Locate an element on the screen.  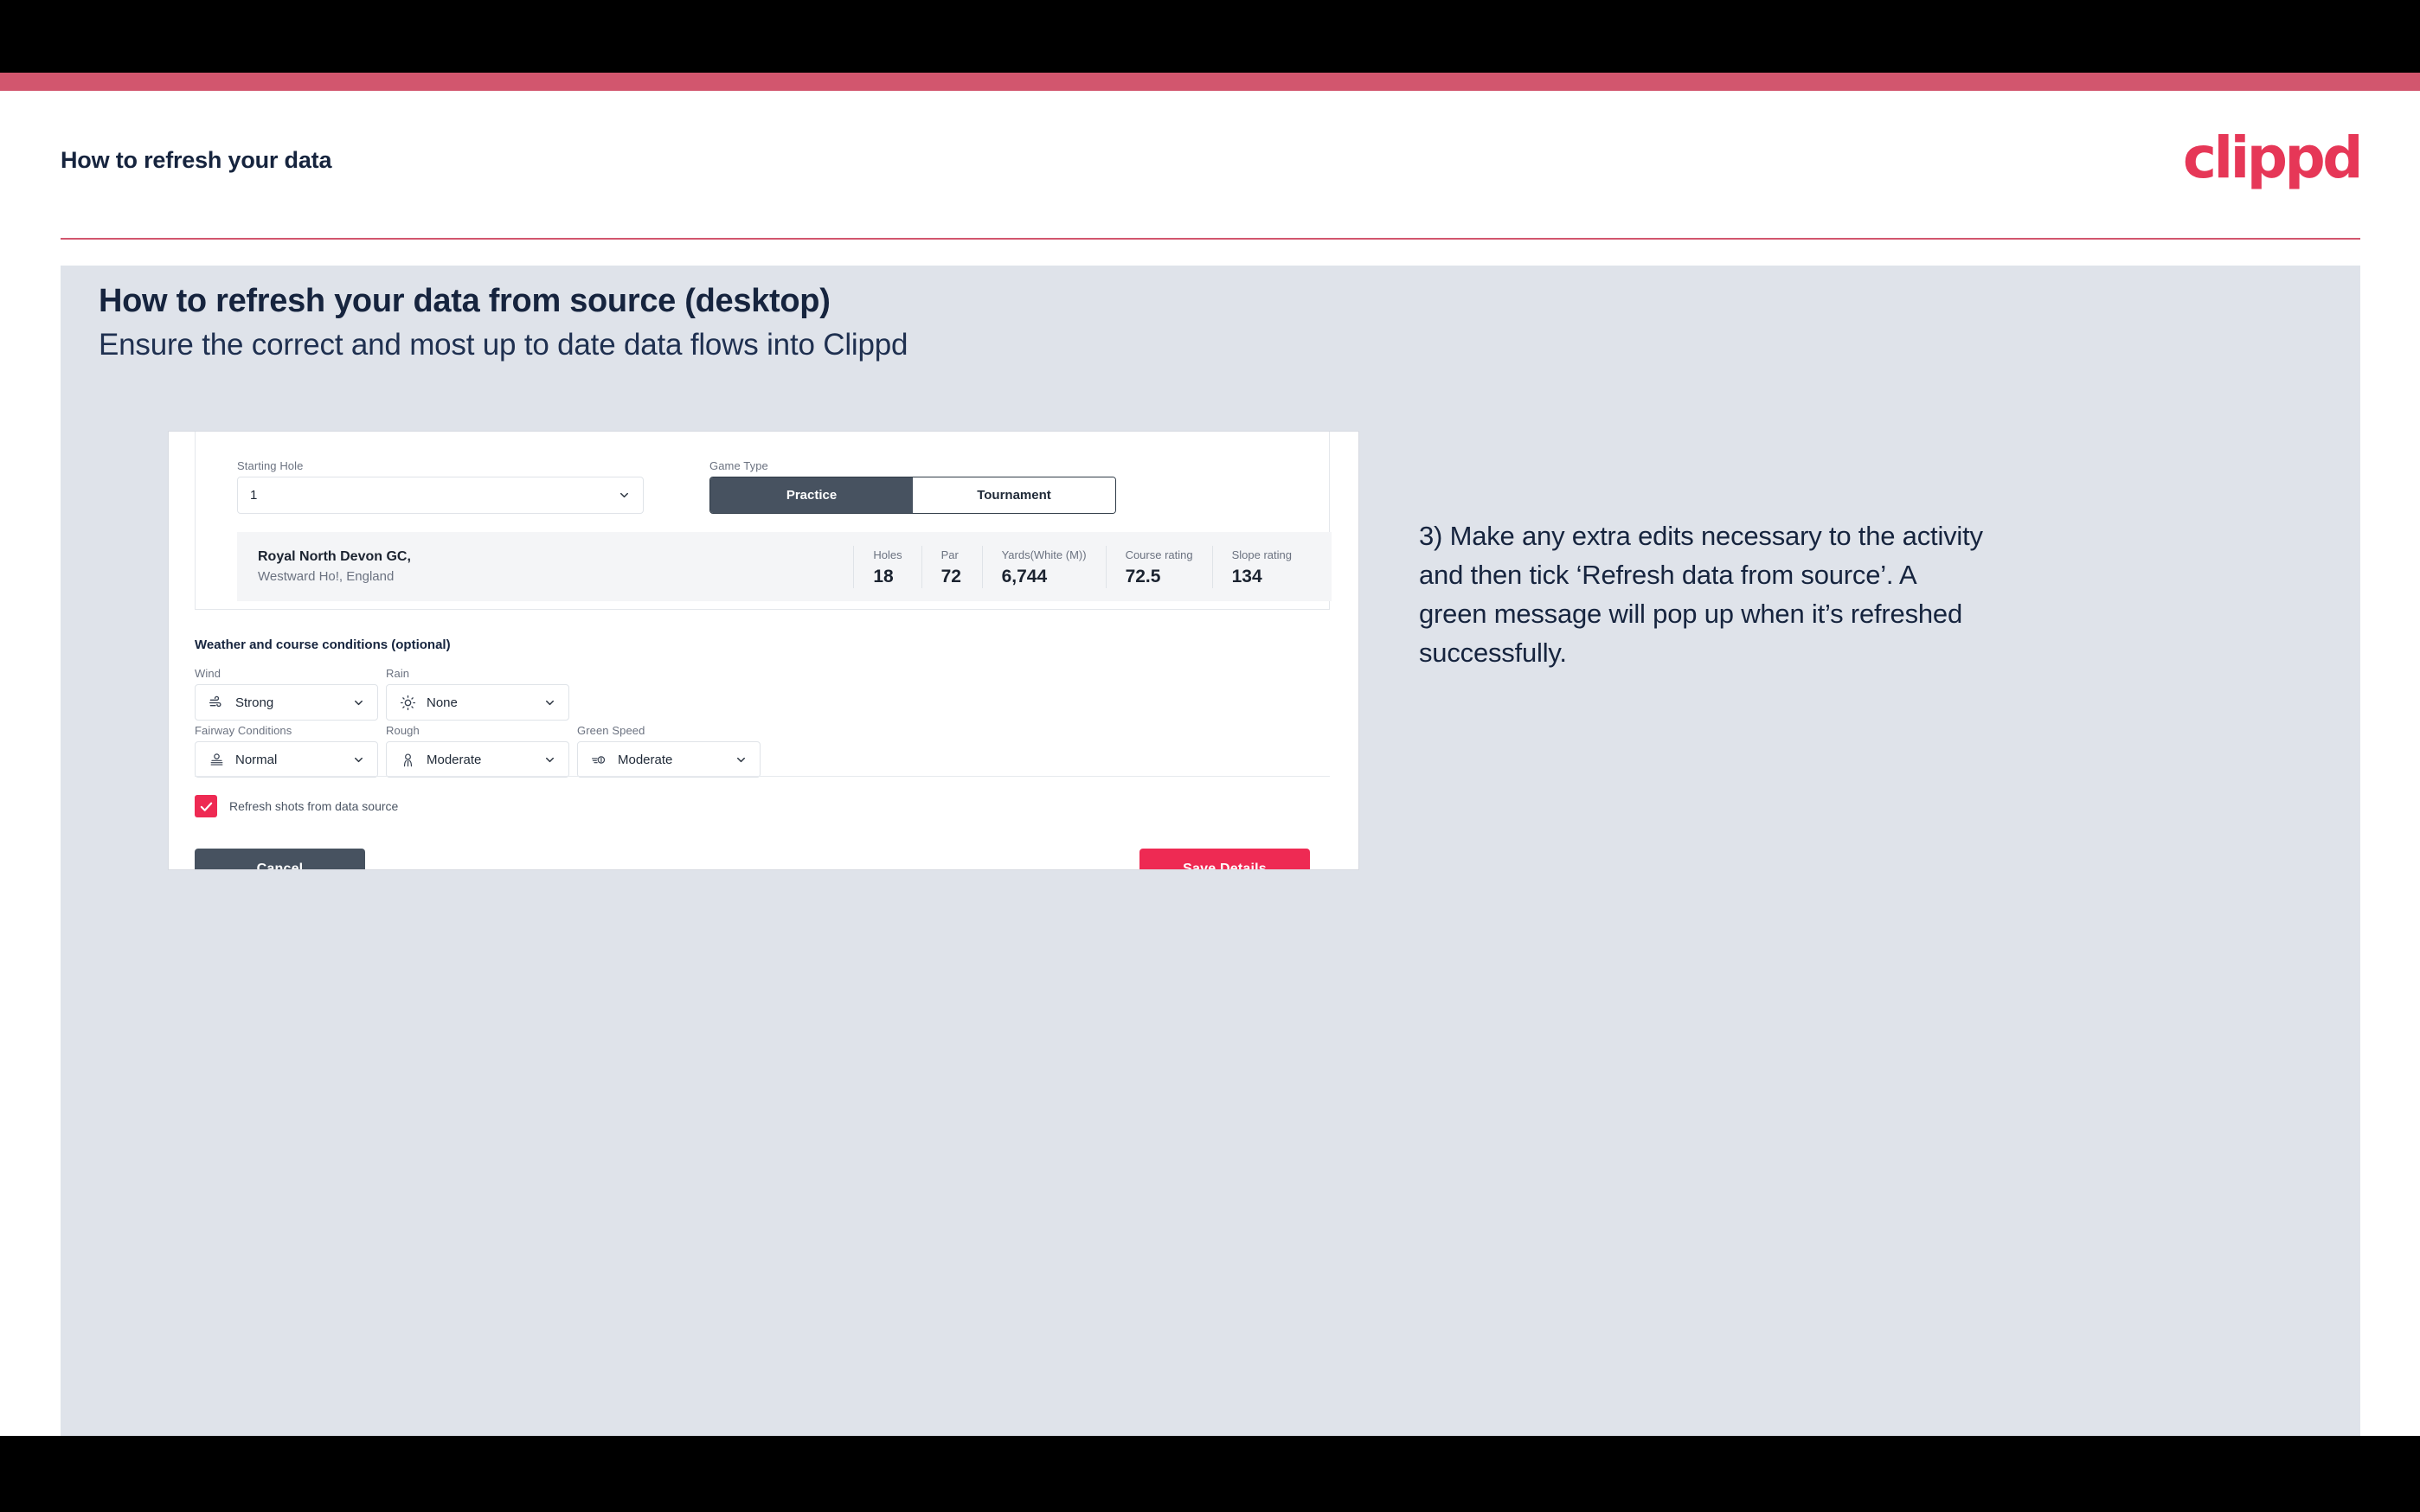
wind-value: Strong is located at coordinates (254, 702).